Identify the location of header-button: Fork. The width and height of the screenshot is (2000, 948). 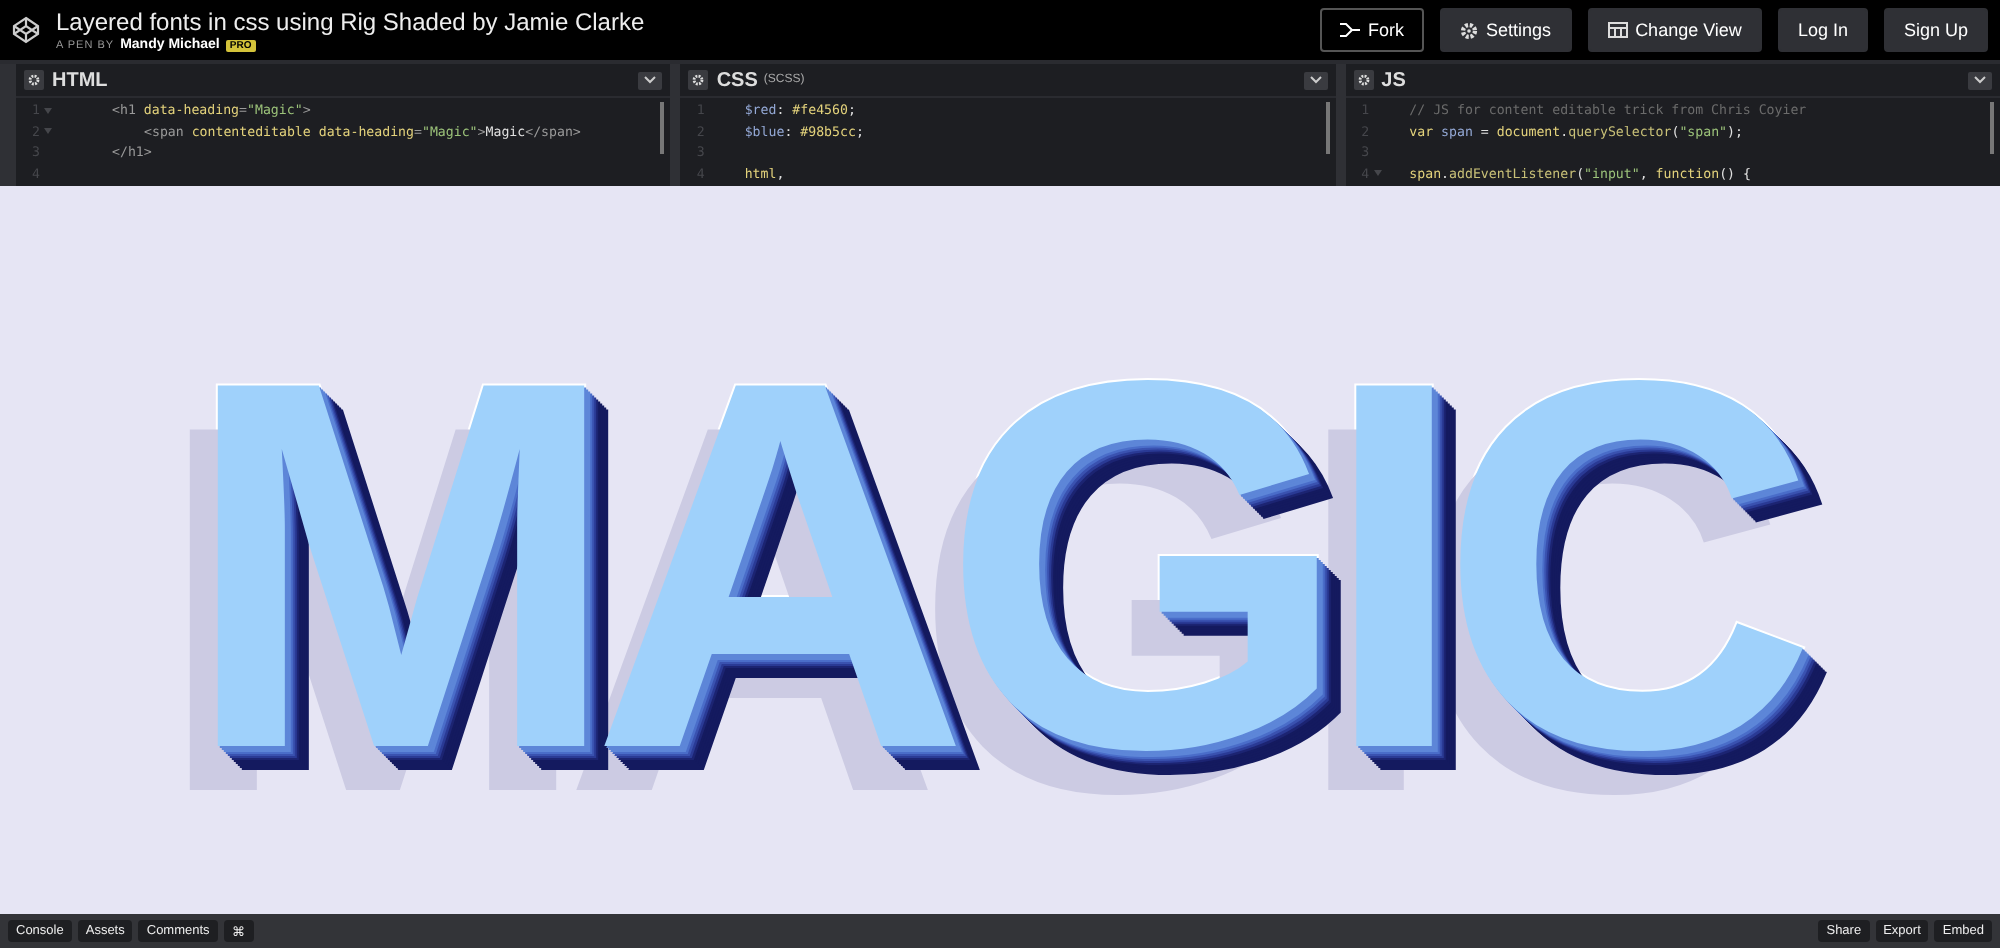
(1372, 30).